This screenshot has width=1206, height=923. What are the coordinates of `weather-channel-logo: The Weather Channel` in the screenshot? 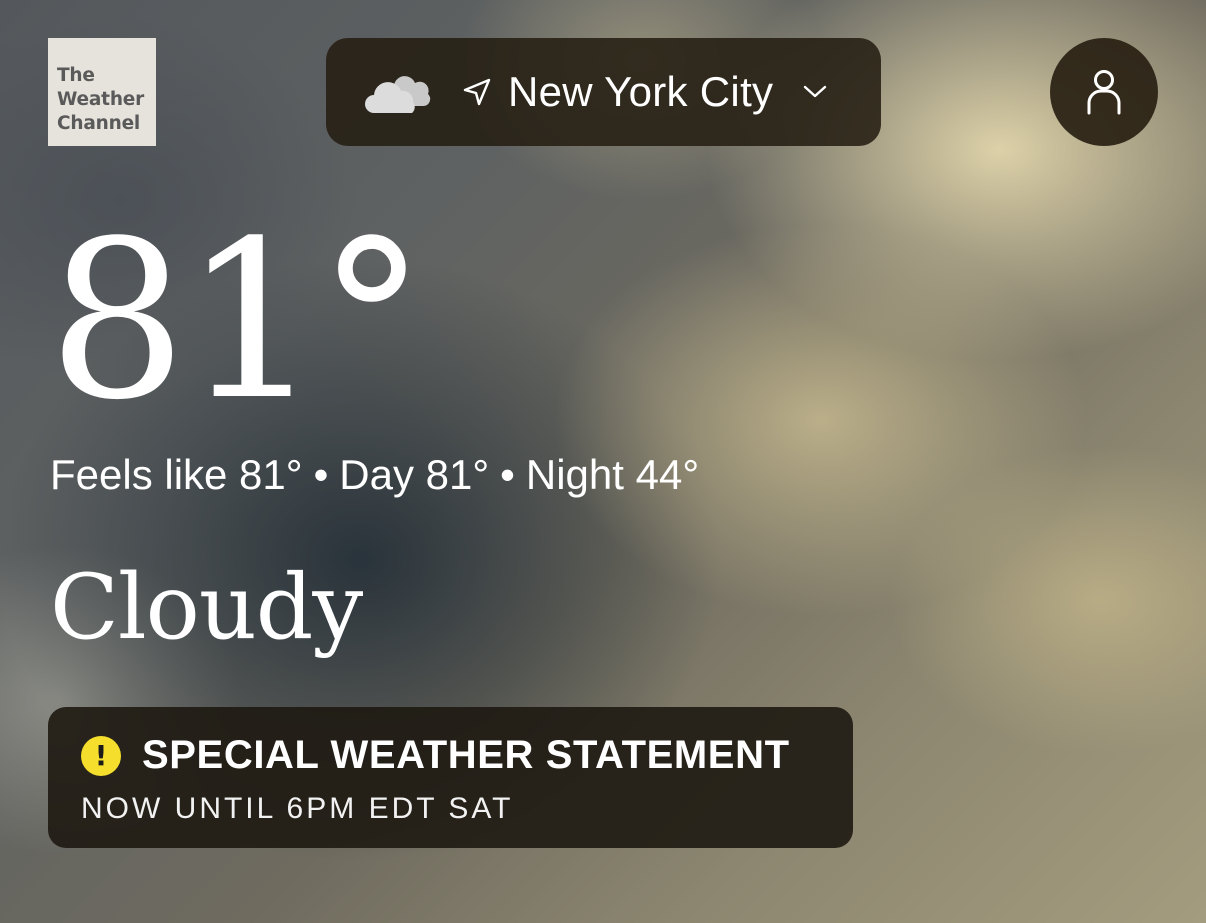 It's located at (102, 92).